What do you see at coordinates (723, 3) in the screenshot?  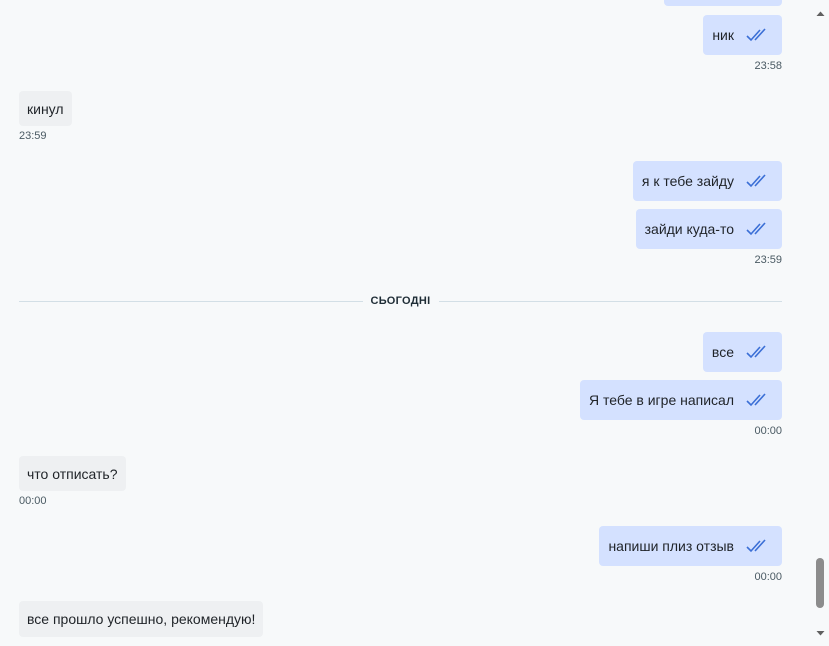 I see `message-bubble-partial` at bounding box center [723, 3].